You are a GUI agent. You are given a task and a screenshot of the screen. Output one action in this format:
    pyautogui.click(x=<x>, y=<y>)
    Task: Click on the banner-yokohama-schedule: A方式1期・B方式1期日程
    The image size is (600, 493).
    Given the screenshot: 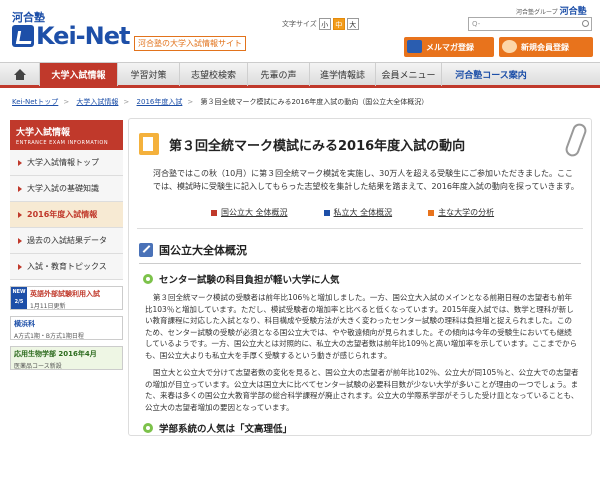 What is the action you would take?
    pyautogui.click(x=49, y=336)
    